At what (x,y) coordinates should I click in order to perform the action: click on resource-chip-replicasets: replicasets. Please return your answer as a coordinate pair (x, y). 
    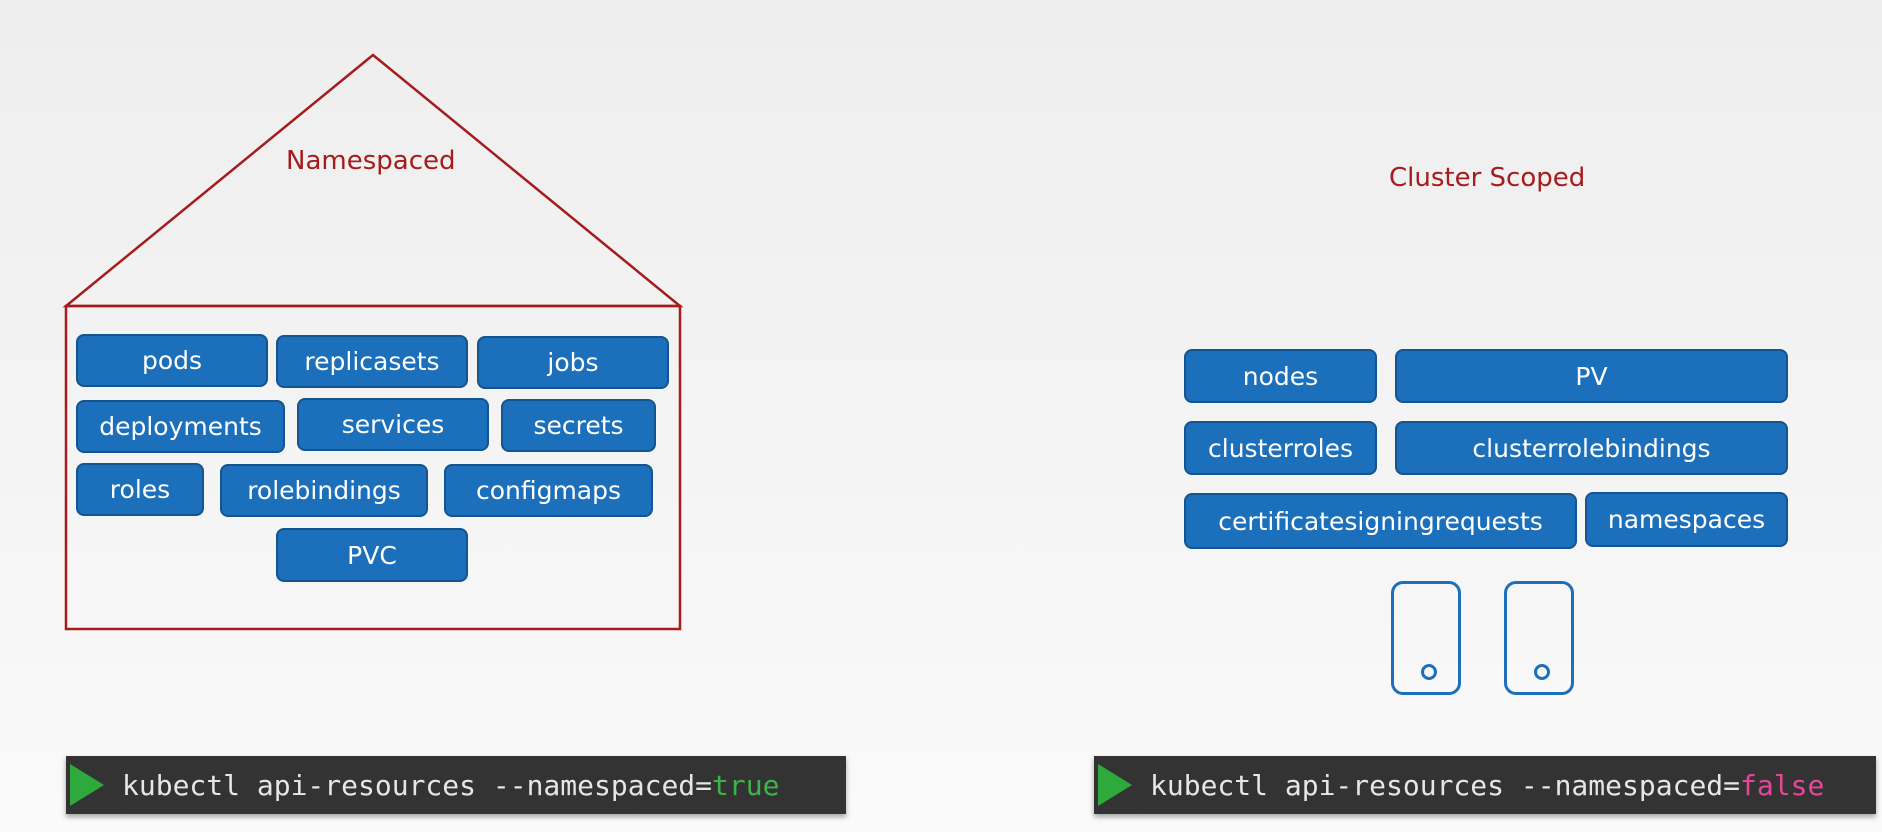
    Looking at the image, I should click on (372, 361).